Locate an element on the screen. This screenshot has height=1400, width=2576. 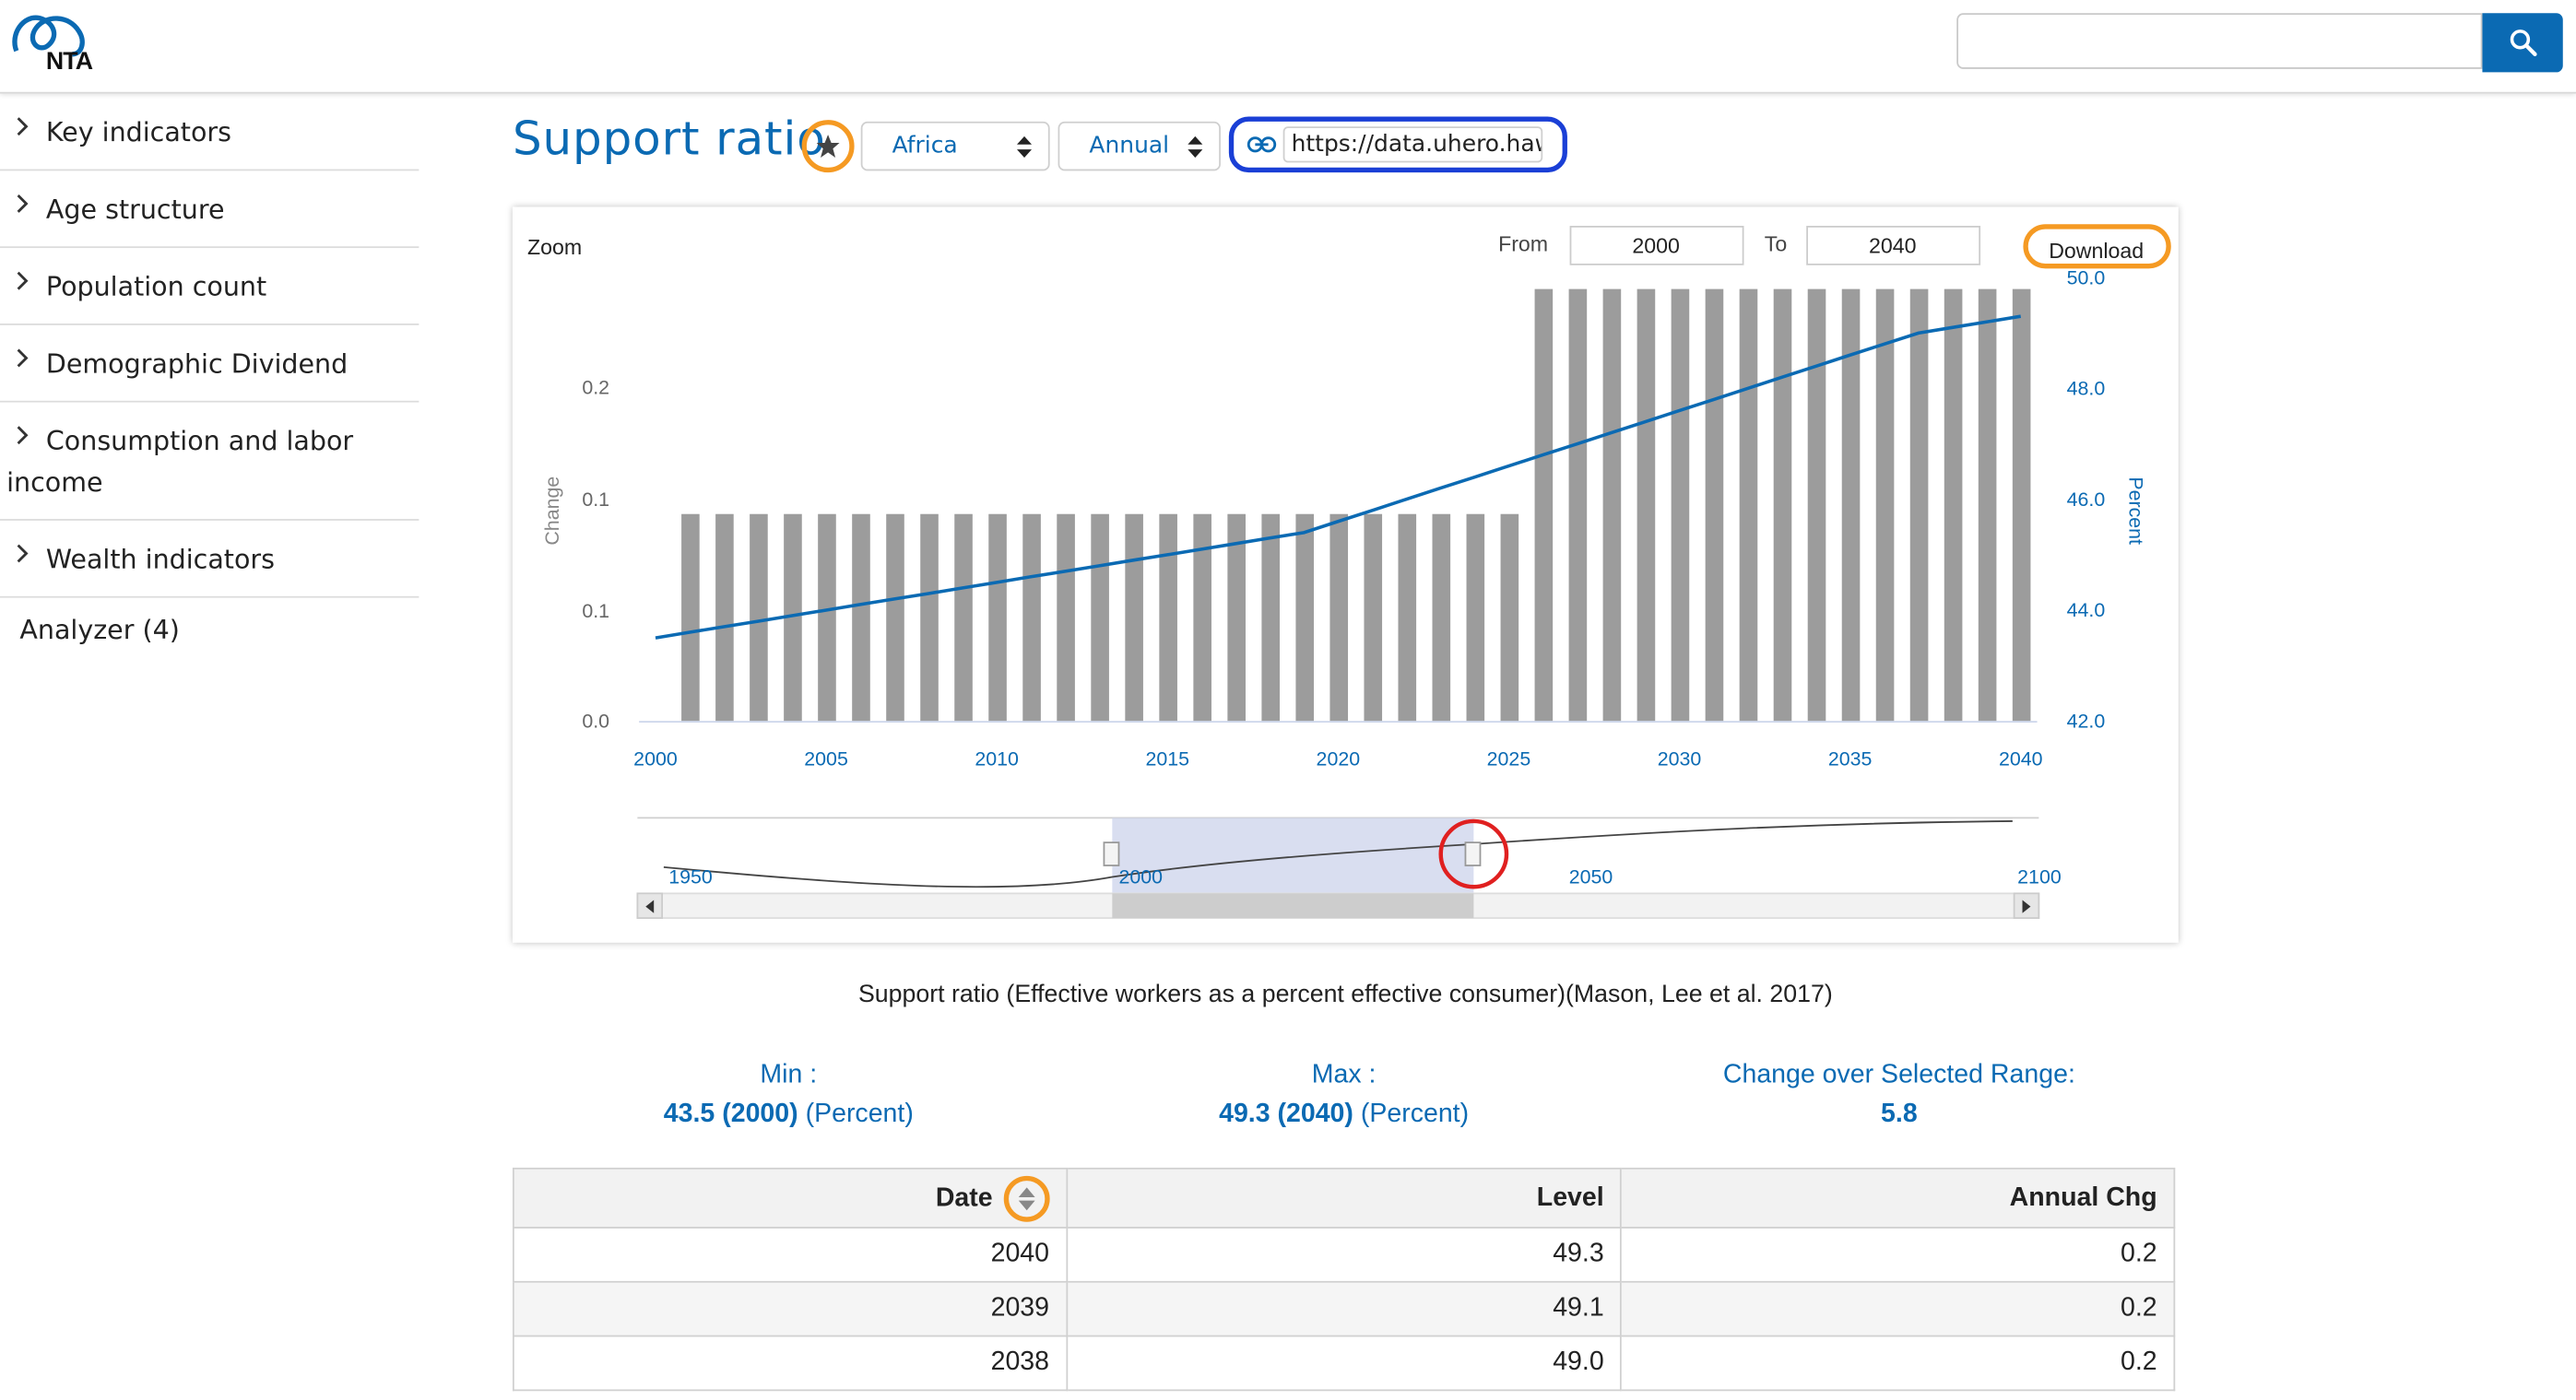
from-input-value: 2000 is located at coordinates (1656, 245).